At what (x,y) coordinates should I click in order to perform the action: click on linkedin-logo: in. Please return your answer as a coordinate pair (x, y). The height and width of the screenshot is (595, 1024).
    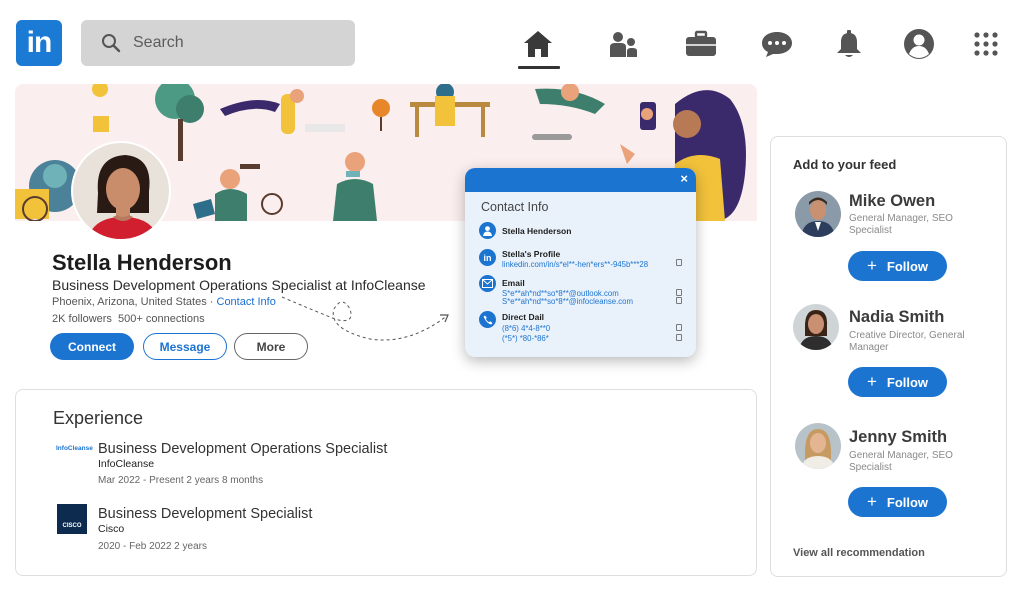
    Looking at the image, I should click on (39, 43).